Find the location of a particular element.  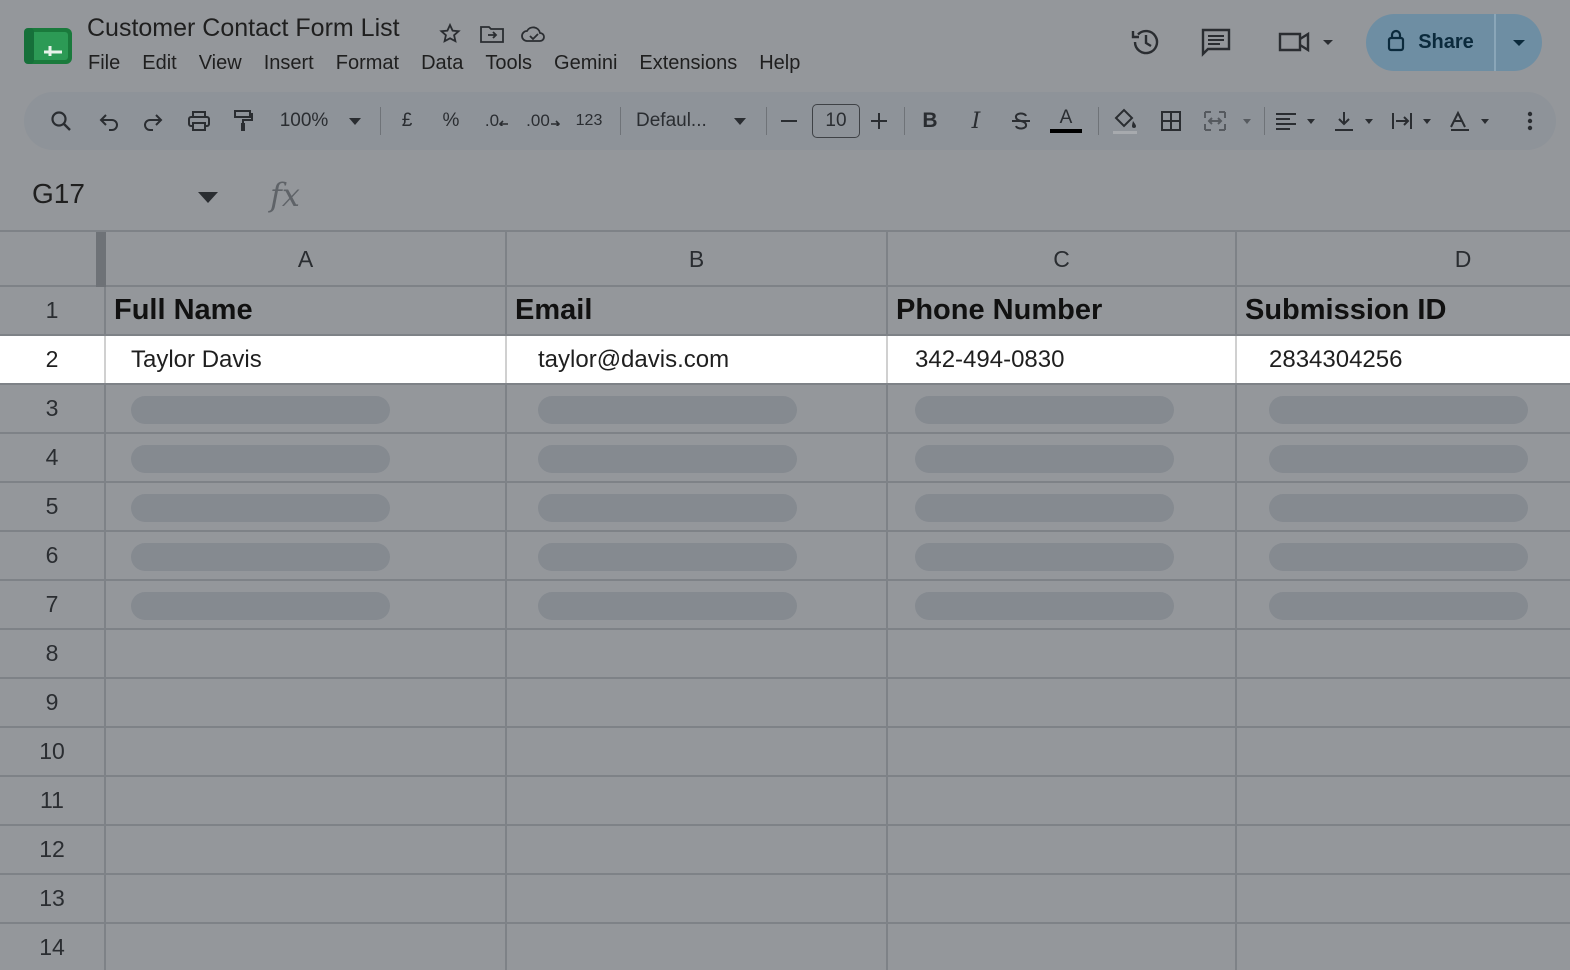

row-header: 8 is located at coordinates (53, 653).